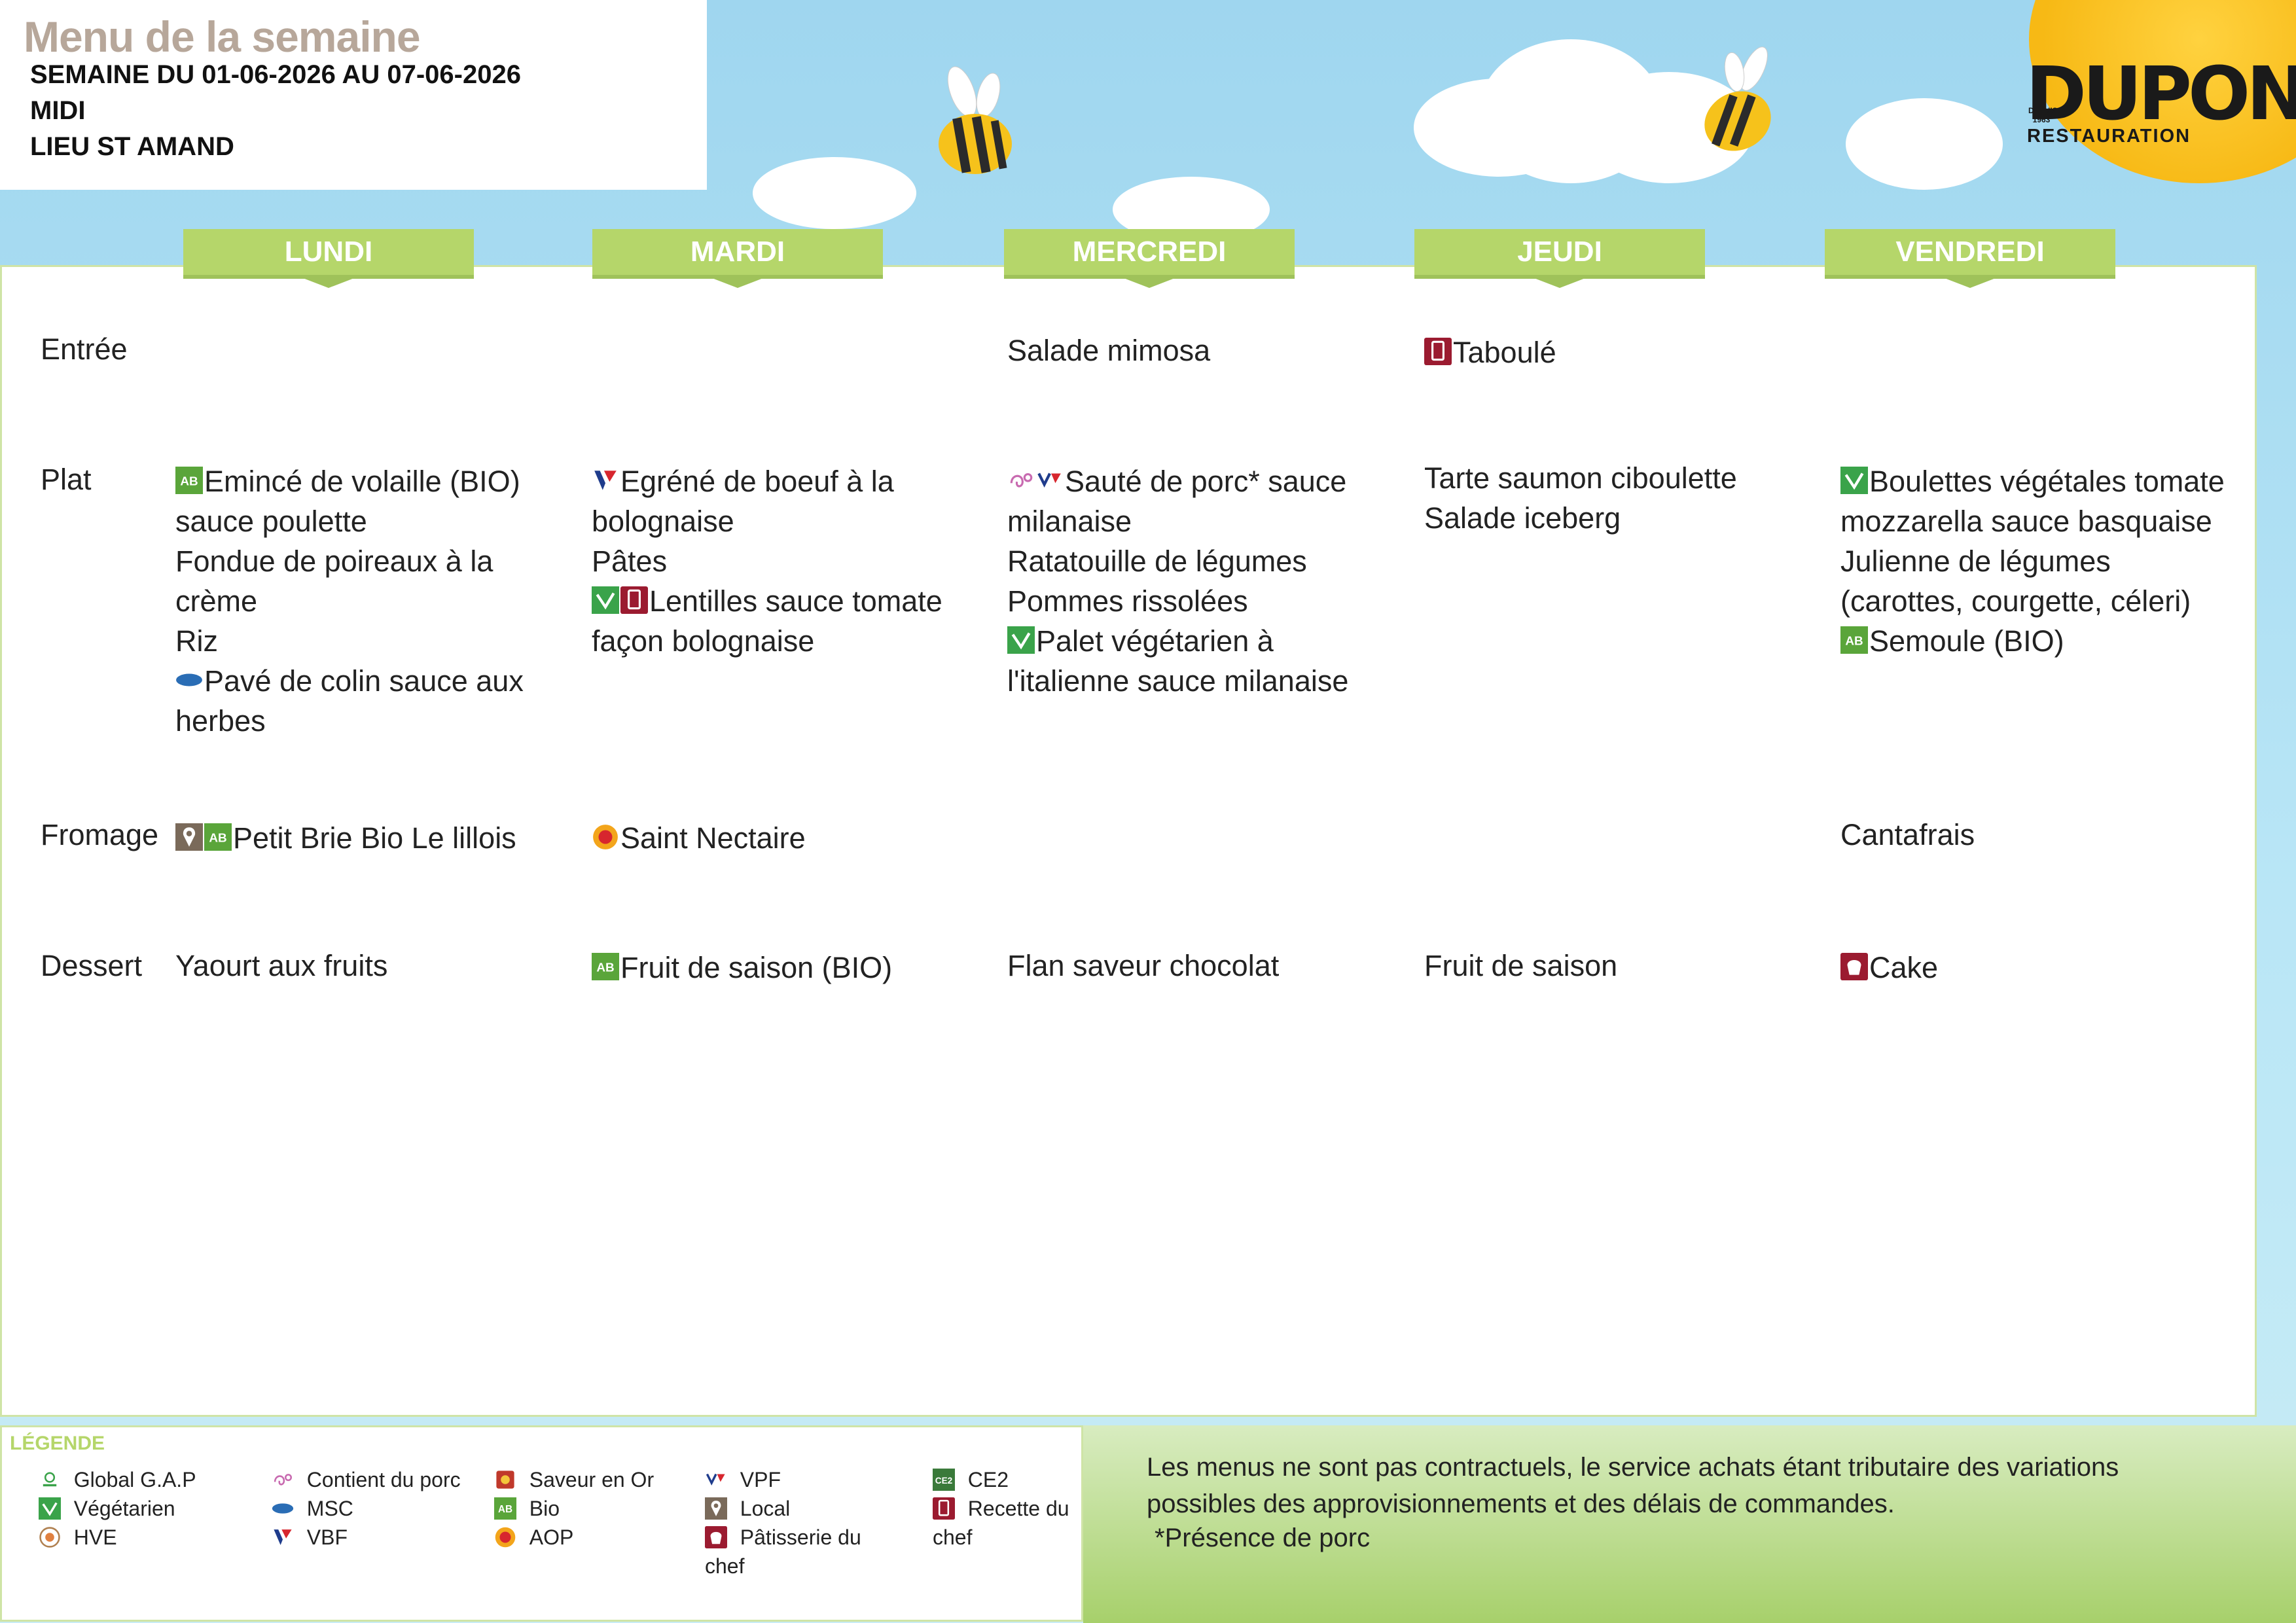  I want to click on fromage-vendredi: Cantafrais, so click(2036, 835).